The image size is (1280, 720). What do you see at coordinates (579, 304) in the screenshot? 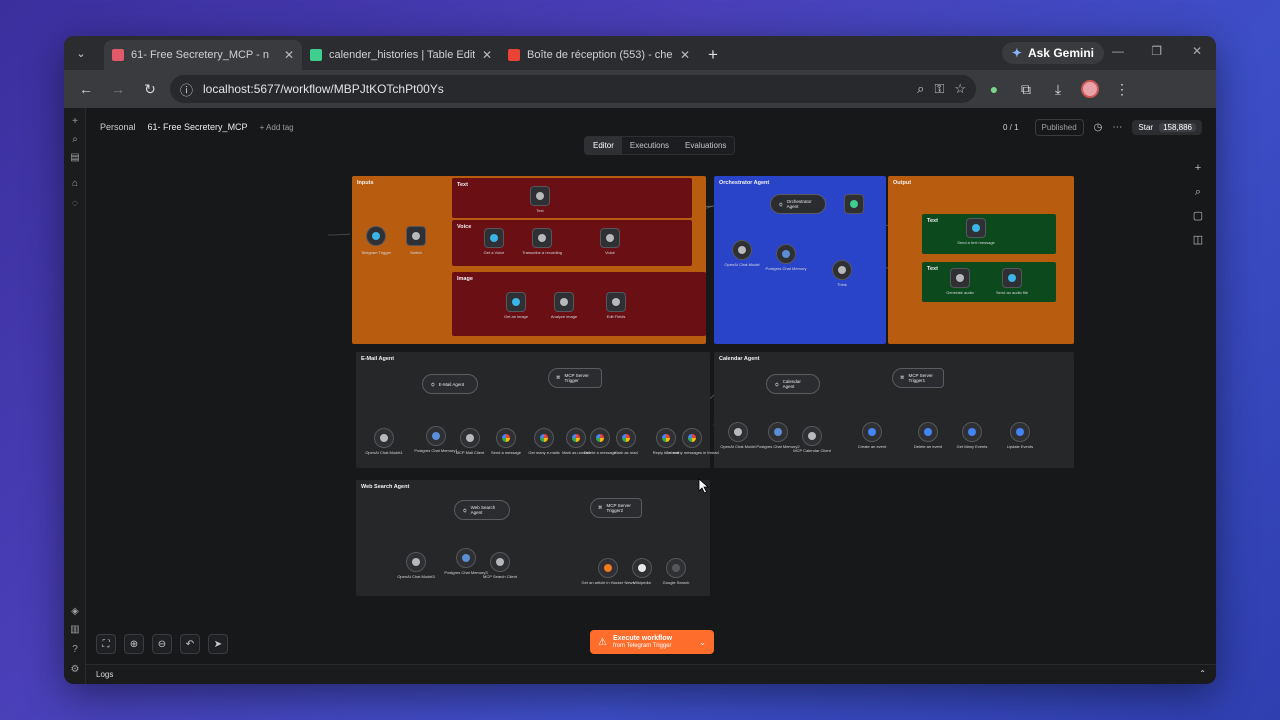
I see `image-subgroup: Image` at bounding box center [579, 304].